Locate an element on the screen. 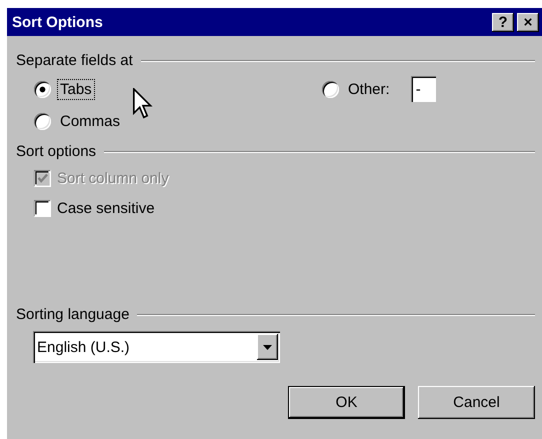 This screenshot has height=439, width=542. radio-label: Commas is located at coordinates (90, 122).